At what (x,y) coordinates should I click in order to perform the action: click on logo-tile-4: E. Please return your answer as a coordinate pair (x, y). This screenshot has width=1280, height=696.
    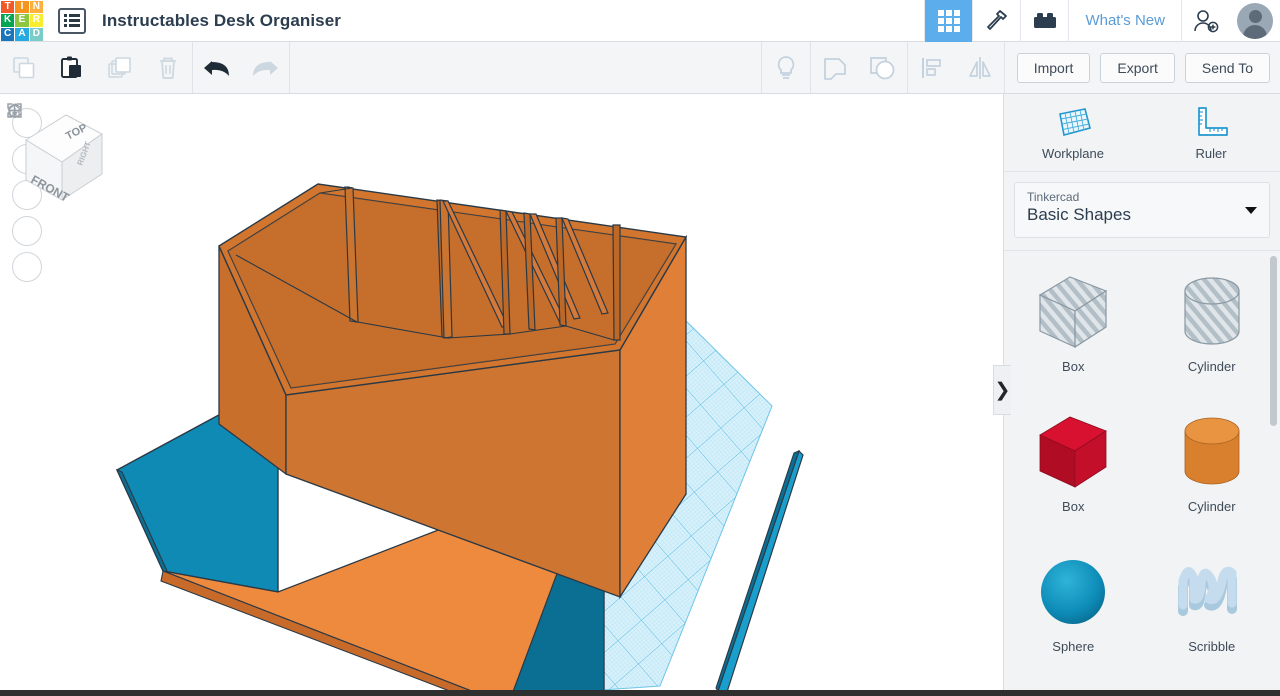
    Looking at the image, I should click on (22, 20).